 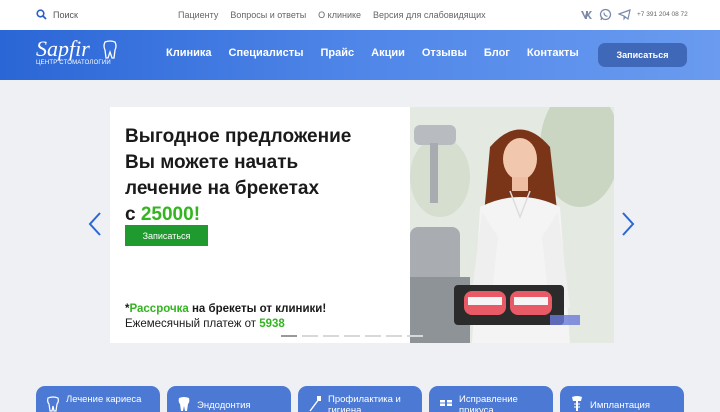 I want to click on search-label: Поиск, so click(x=65, y=14).